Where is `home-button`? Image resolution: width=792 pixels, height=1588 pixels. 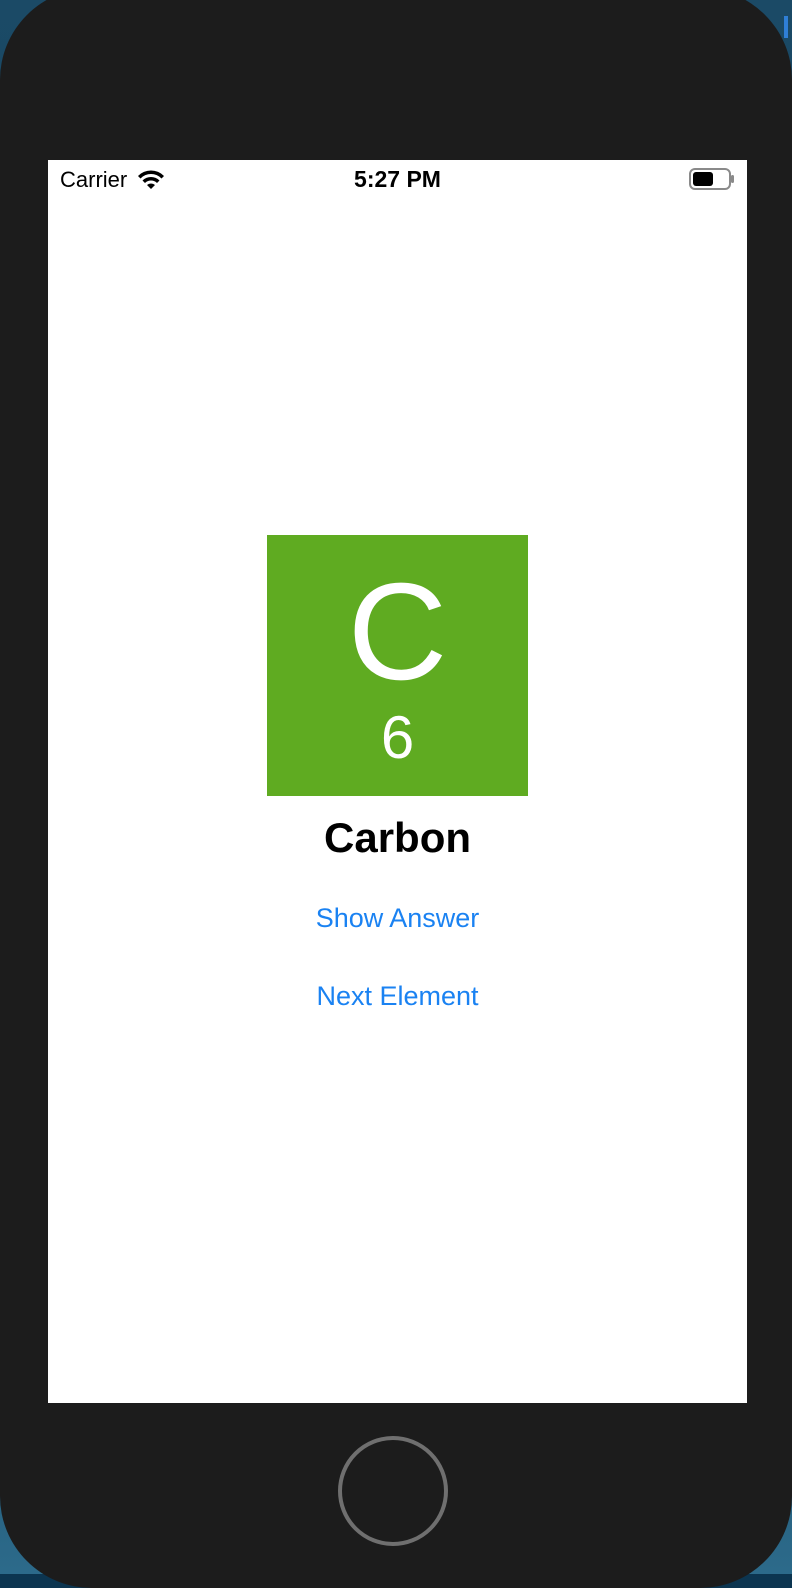
home-button is located at coordinates (393, 1491).